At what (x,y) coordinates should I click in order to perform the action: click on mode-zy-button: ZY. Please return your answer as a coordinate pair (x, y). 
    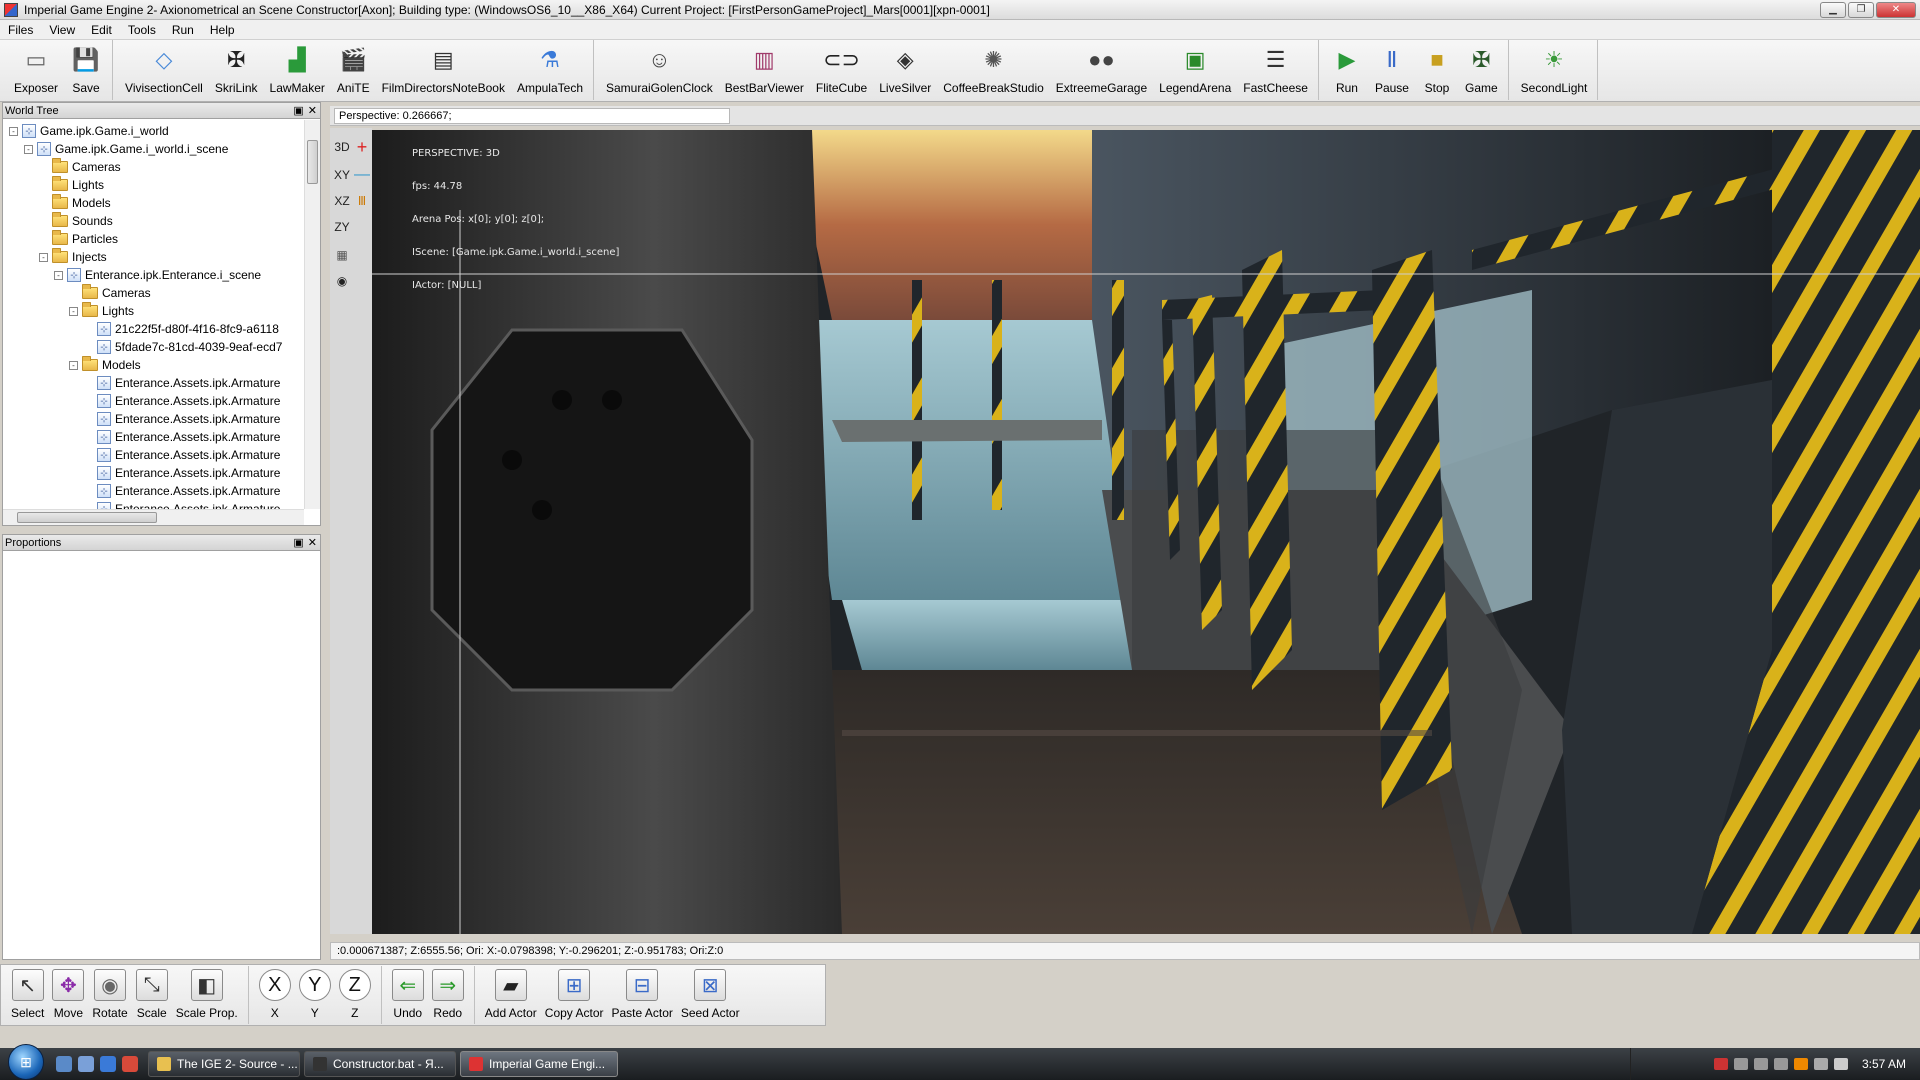
    Looking at the image, I should click on (342, 227).